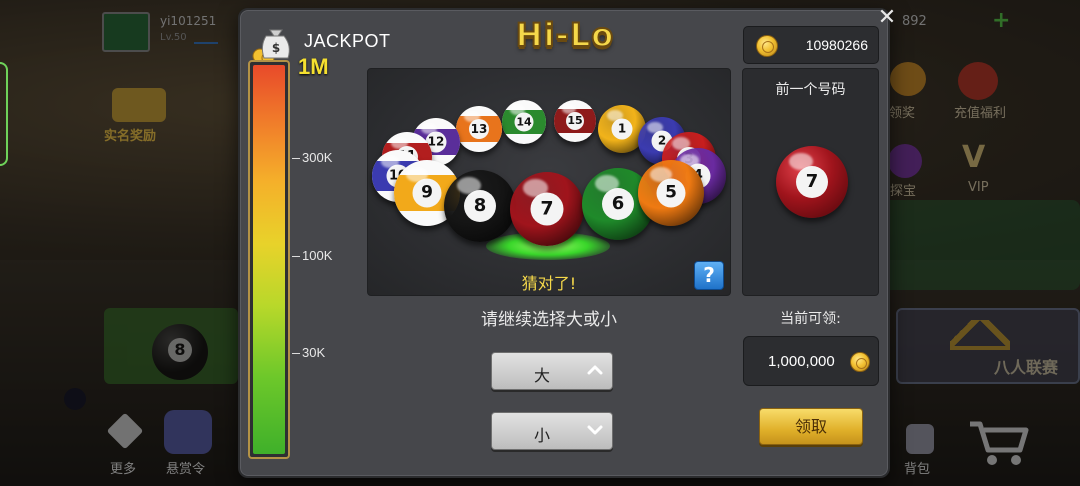  I want to click on claimable-value: 1,000,000, so click(801, 361).